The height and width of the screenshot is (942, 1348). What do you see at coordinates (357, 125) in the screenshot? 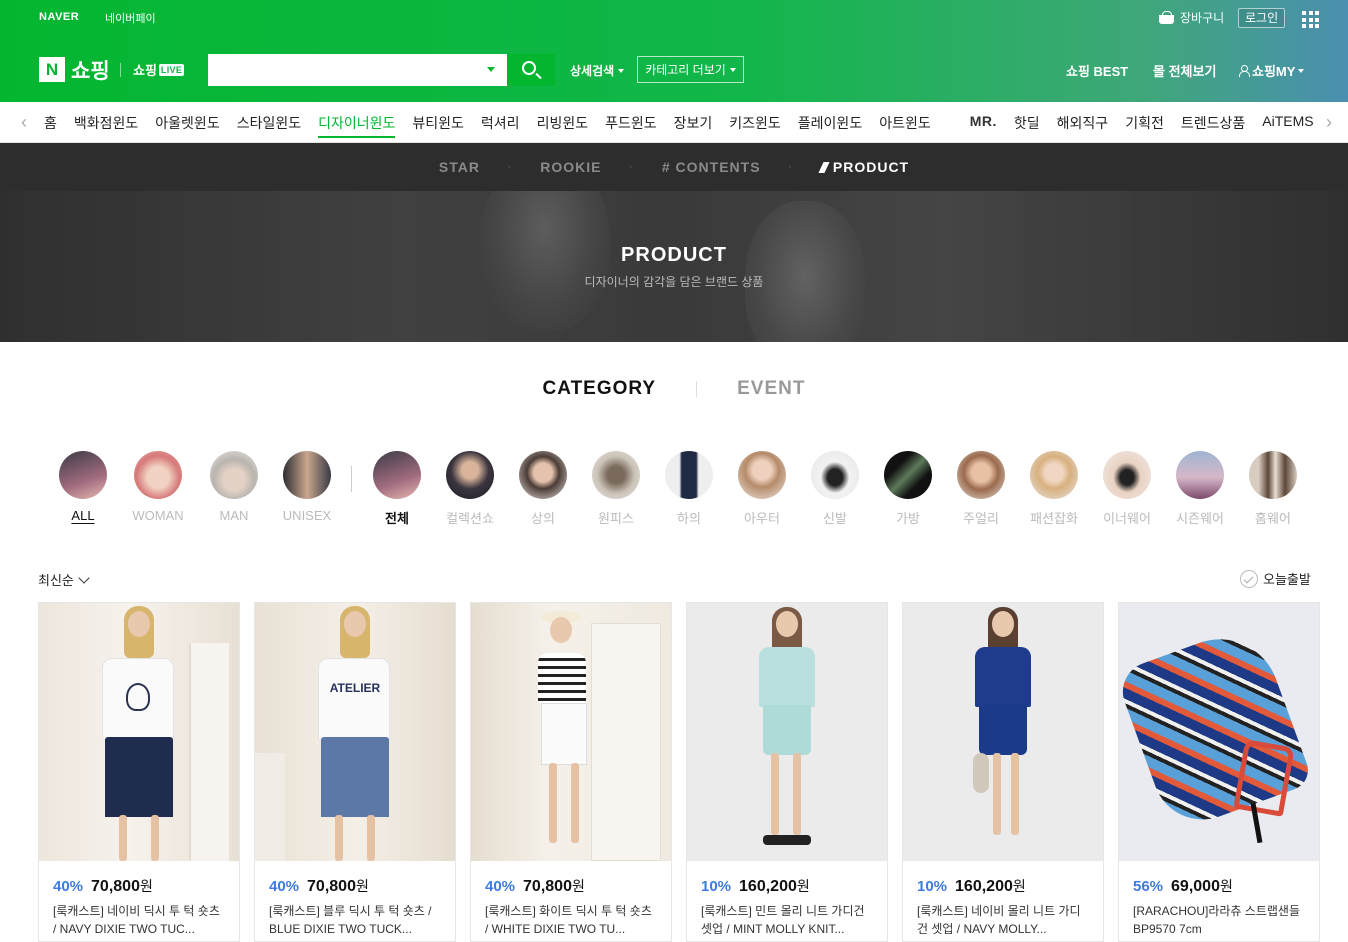
I see `menu-item-designer: 디자이너윈도` at bounding box center [357, 125].